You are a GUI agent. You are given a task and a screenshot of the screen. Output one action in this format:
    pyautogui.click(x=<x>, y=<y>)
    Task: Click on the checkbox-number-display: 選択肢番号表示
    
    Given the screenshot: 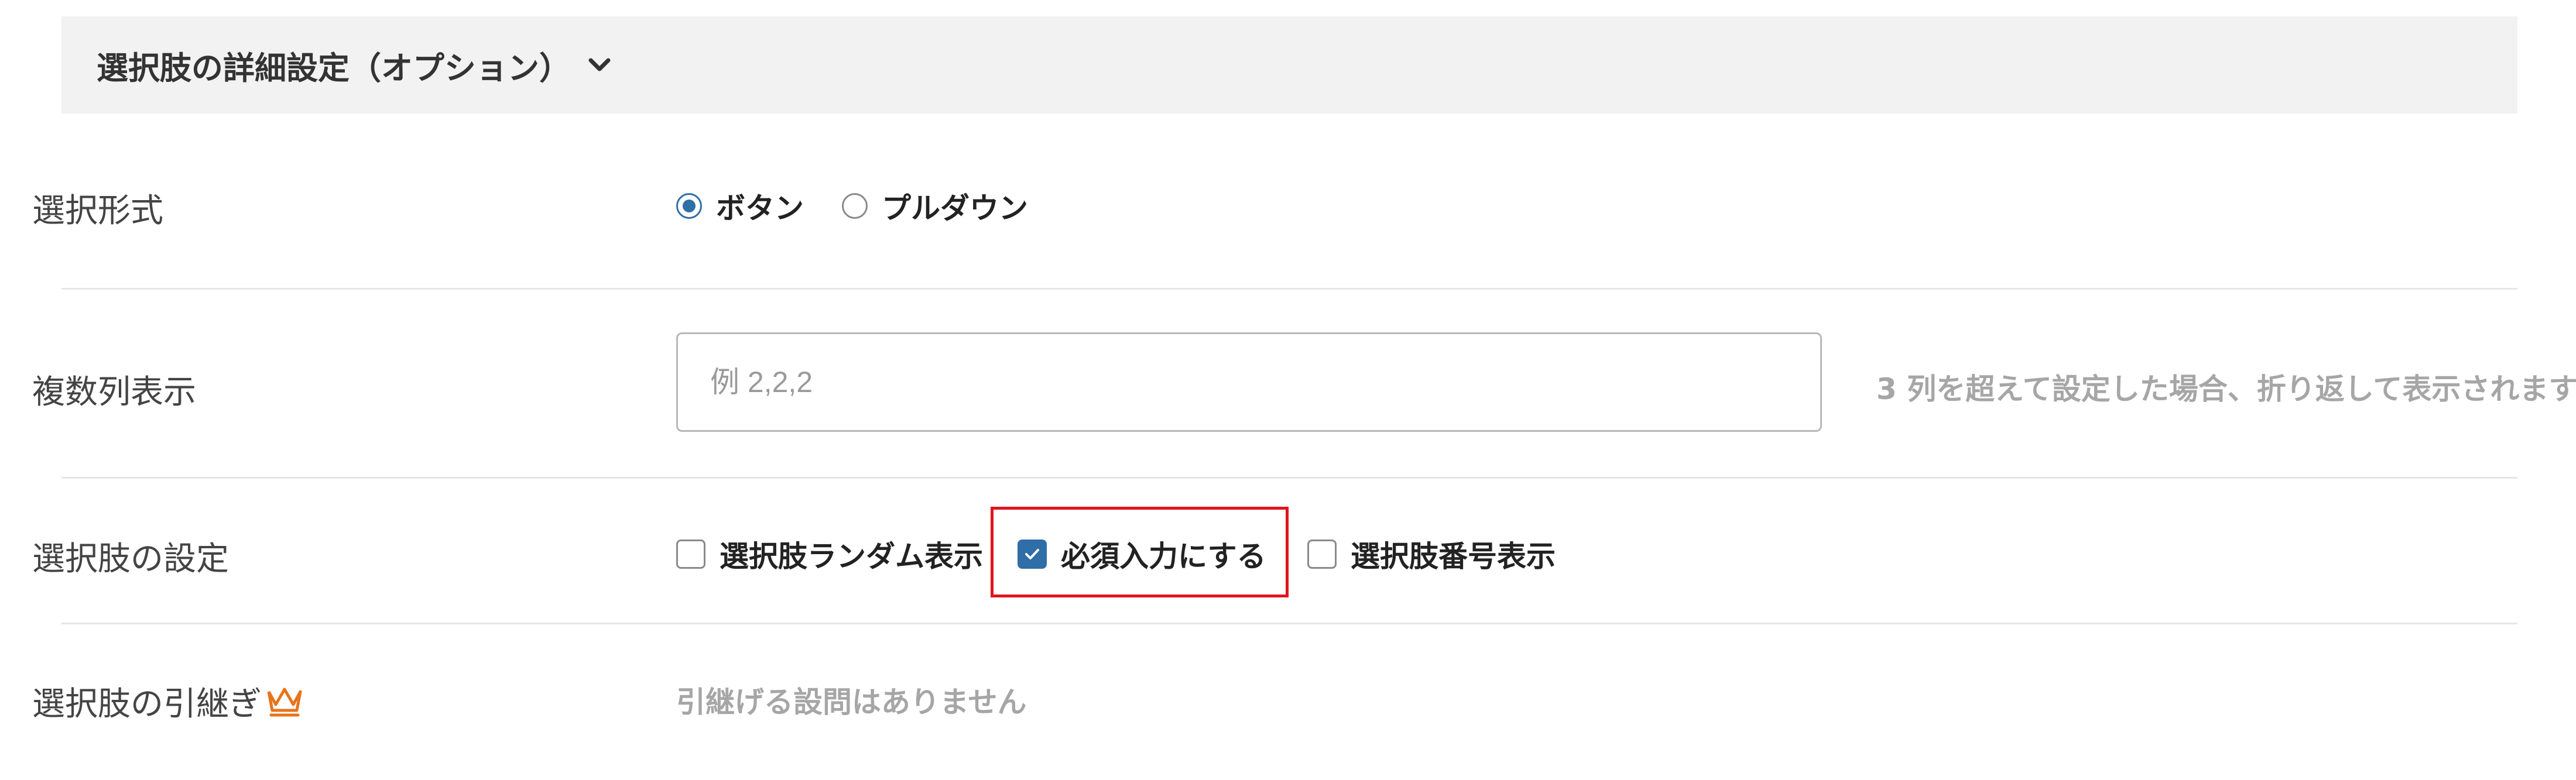 What is the action you would take?
    pyautogui.click(x=1431, y=554)
    